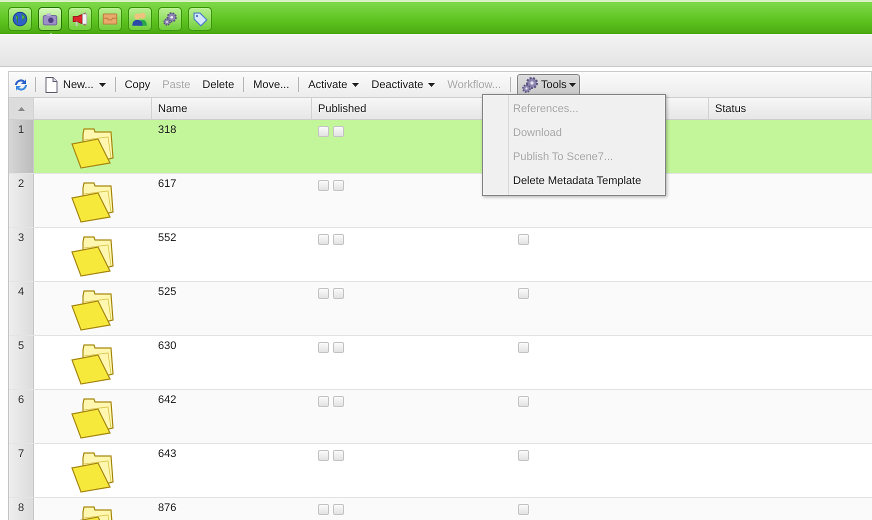 This screenshot has height=520, width=872. What do you see at coordinates (167, 184) in the screenshot?
I see `table-cell: 617` at bounding box center [167, 184].